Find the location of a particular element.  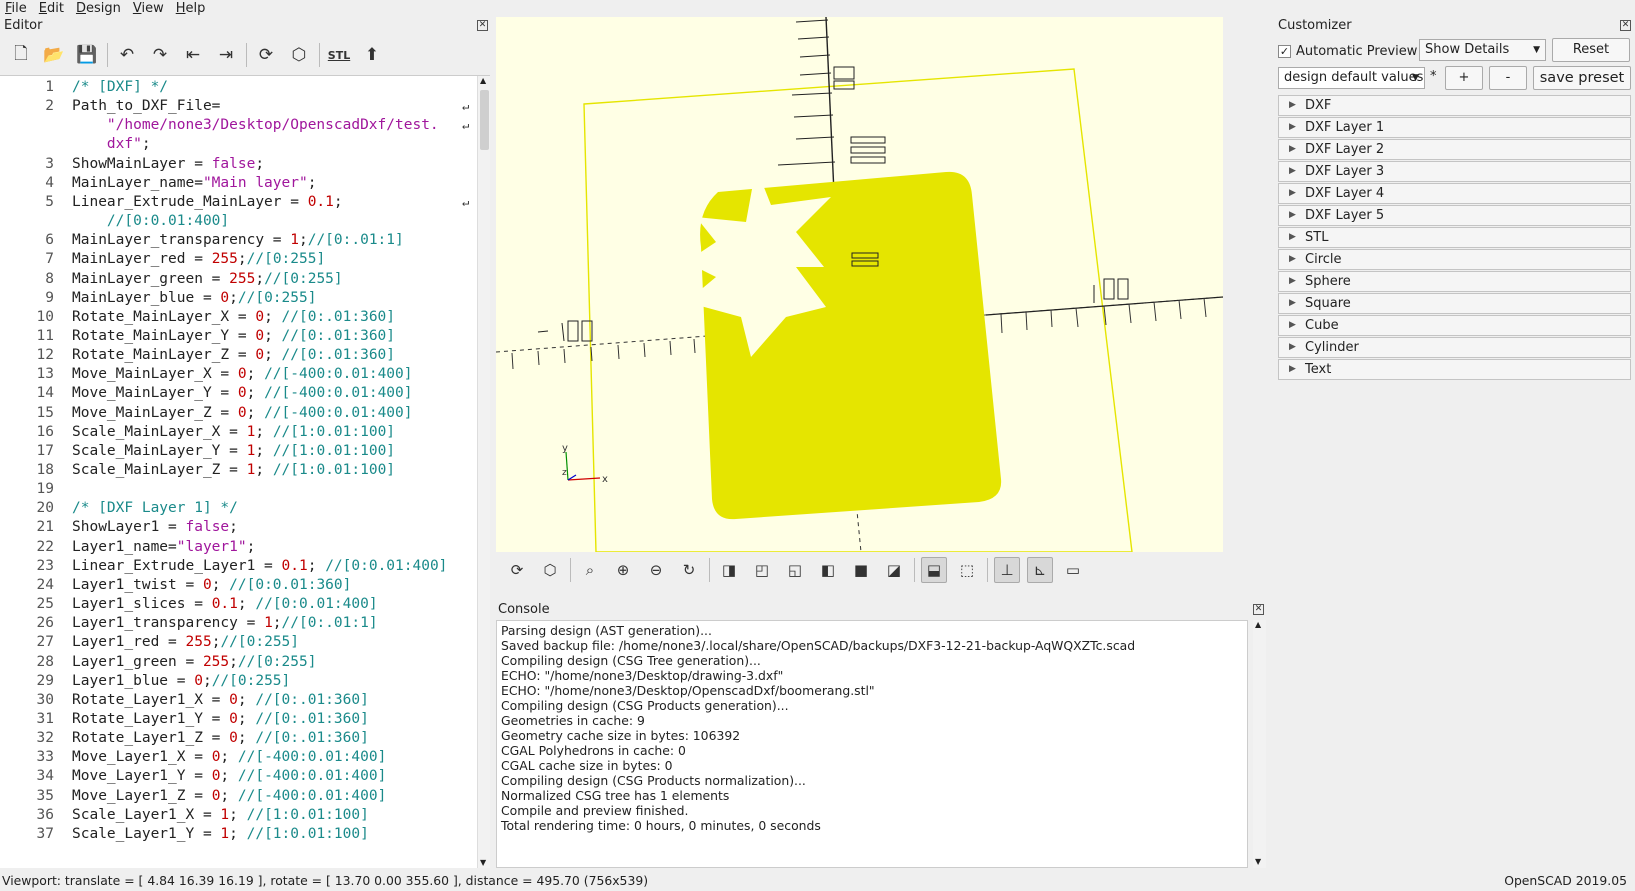

customizer-section-cylinder: ▶ Cylinder is located at coordinates (1454, 347).